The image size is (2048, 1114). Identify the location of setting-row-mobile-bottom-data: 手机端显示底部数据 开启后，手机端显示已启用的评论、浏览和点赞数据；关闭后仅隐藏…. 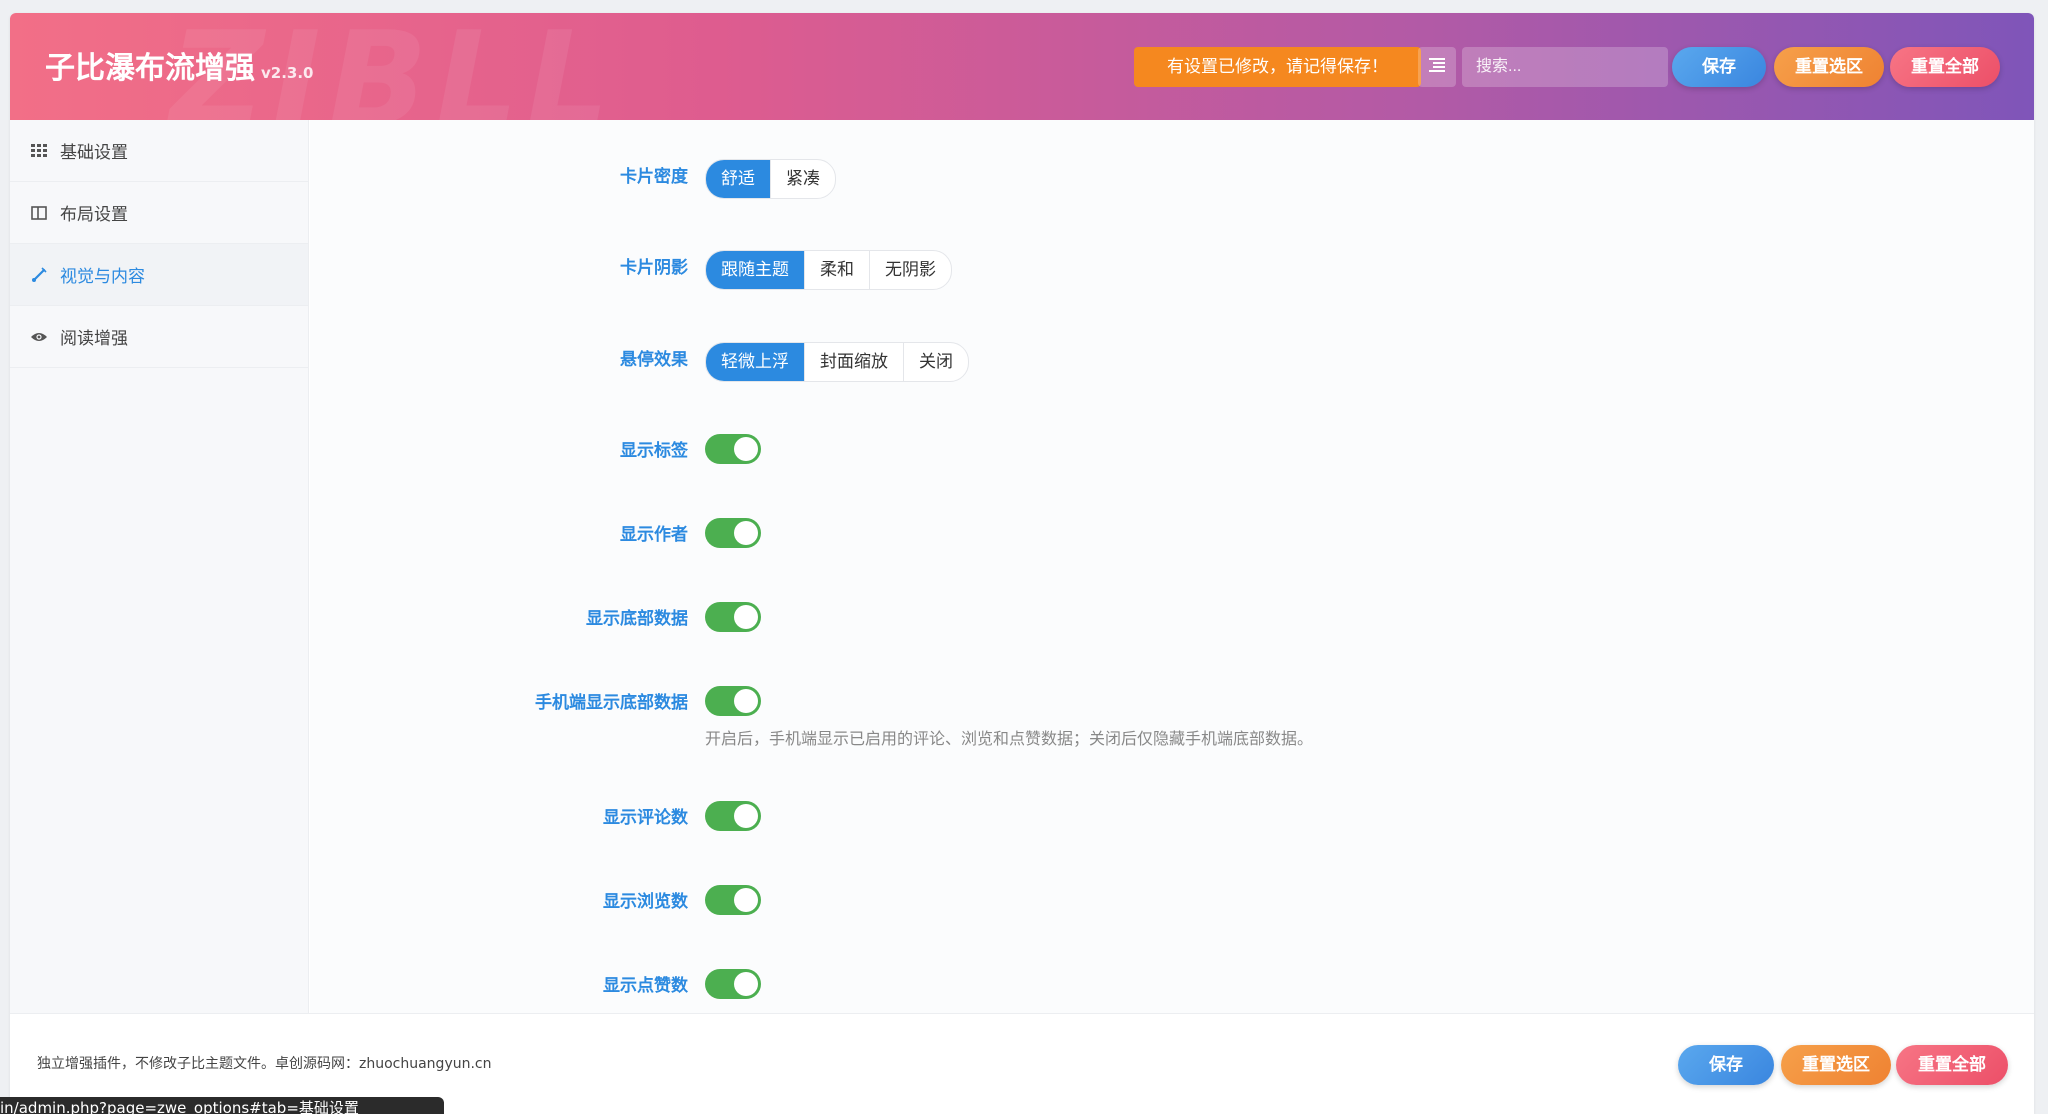
(1172, 707).